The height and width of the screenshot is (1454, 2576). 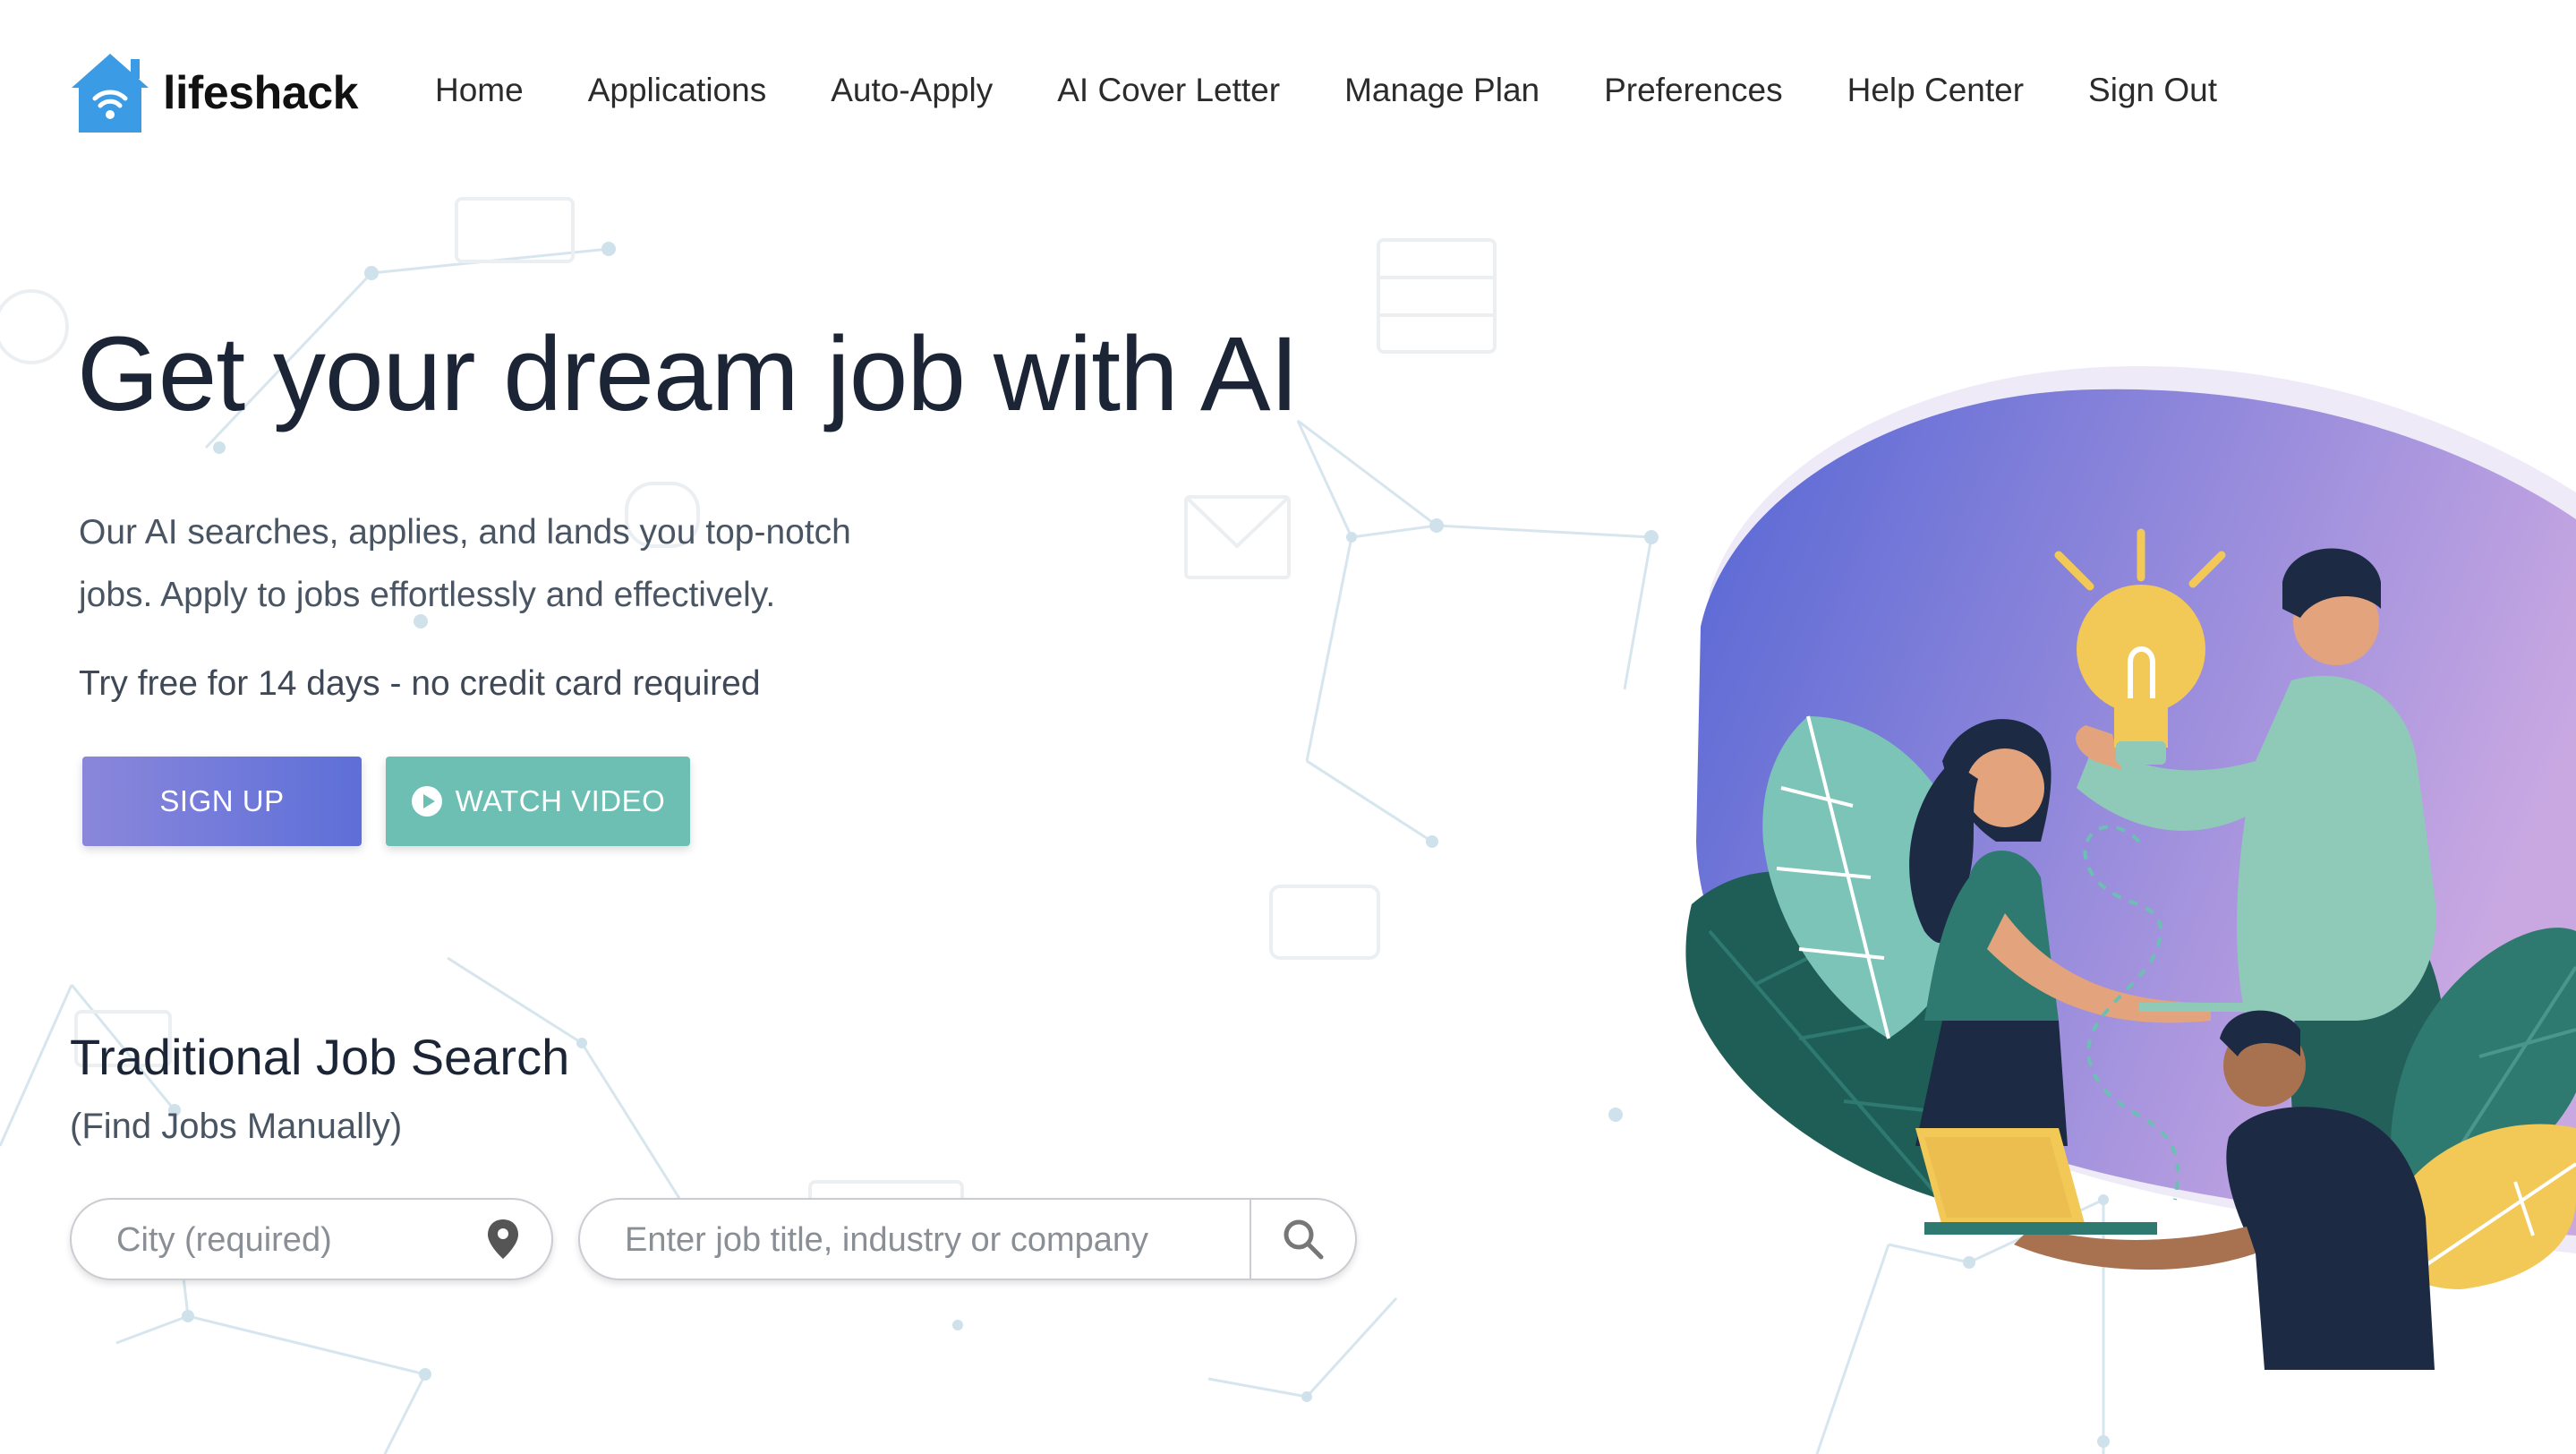 I want to click on watch-video-label: WATCH VIDEO, so click(x=560, y=800).